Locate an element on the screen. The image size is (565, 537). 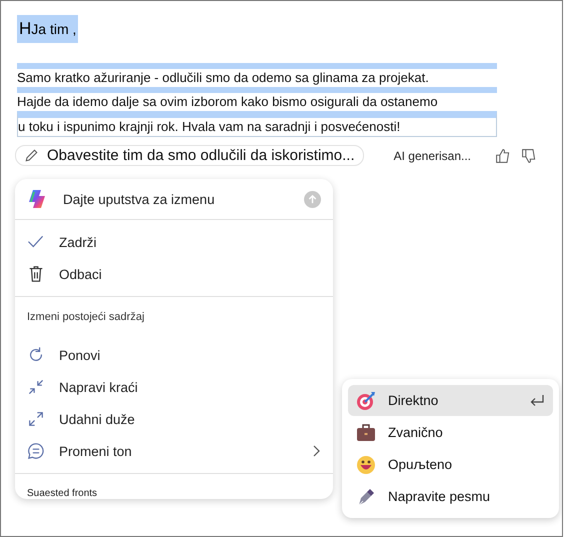
section-heading: Izmeni postojeći sadržaj is located at coordinates (86, 317).